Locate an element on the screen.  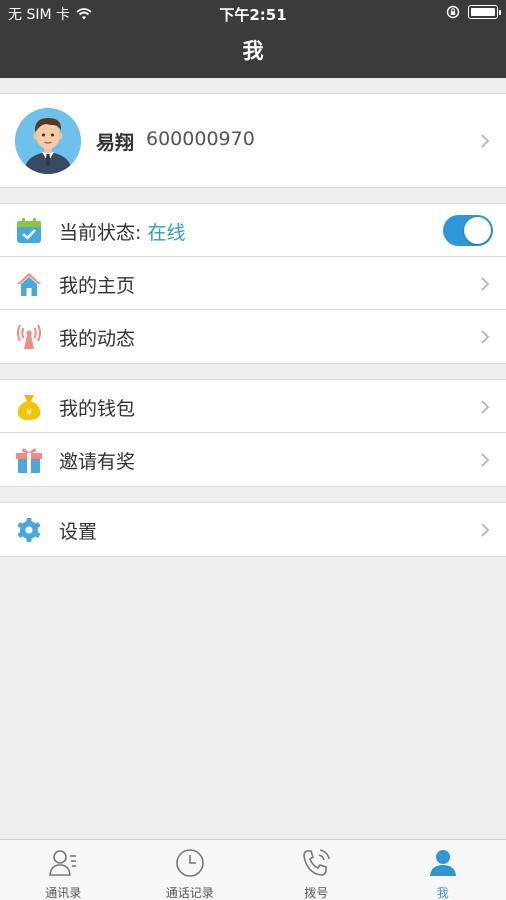
calendar-icon is located at coordinates (29, 230).